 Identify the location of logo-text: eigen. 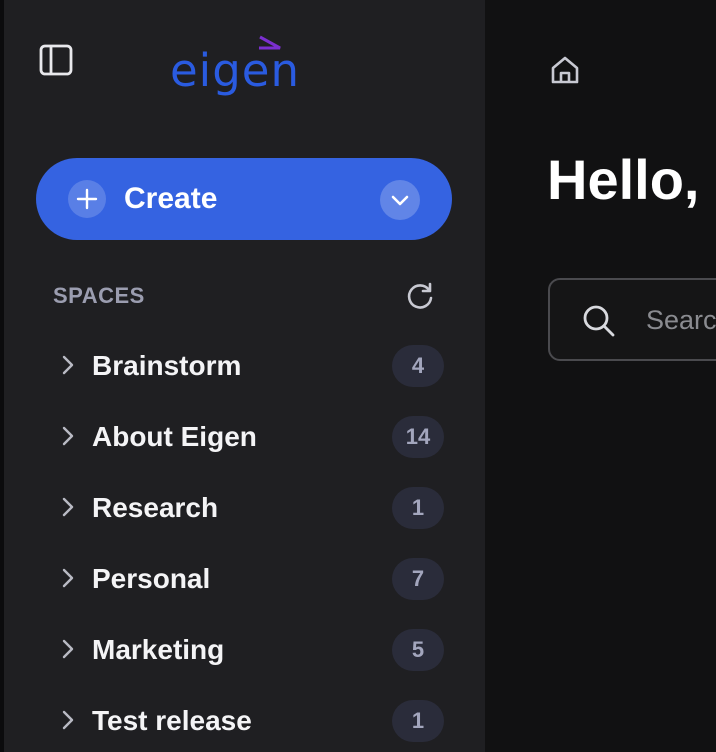
(235, 70).